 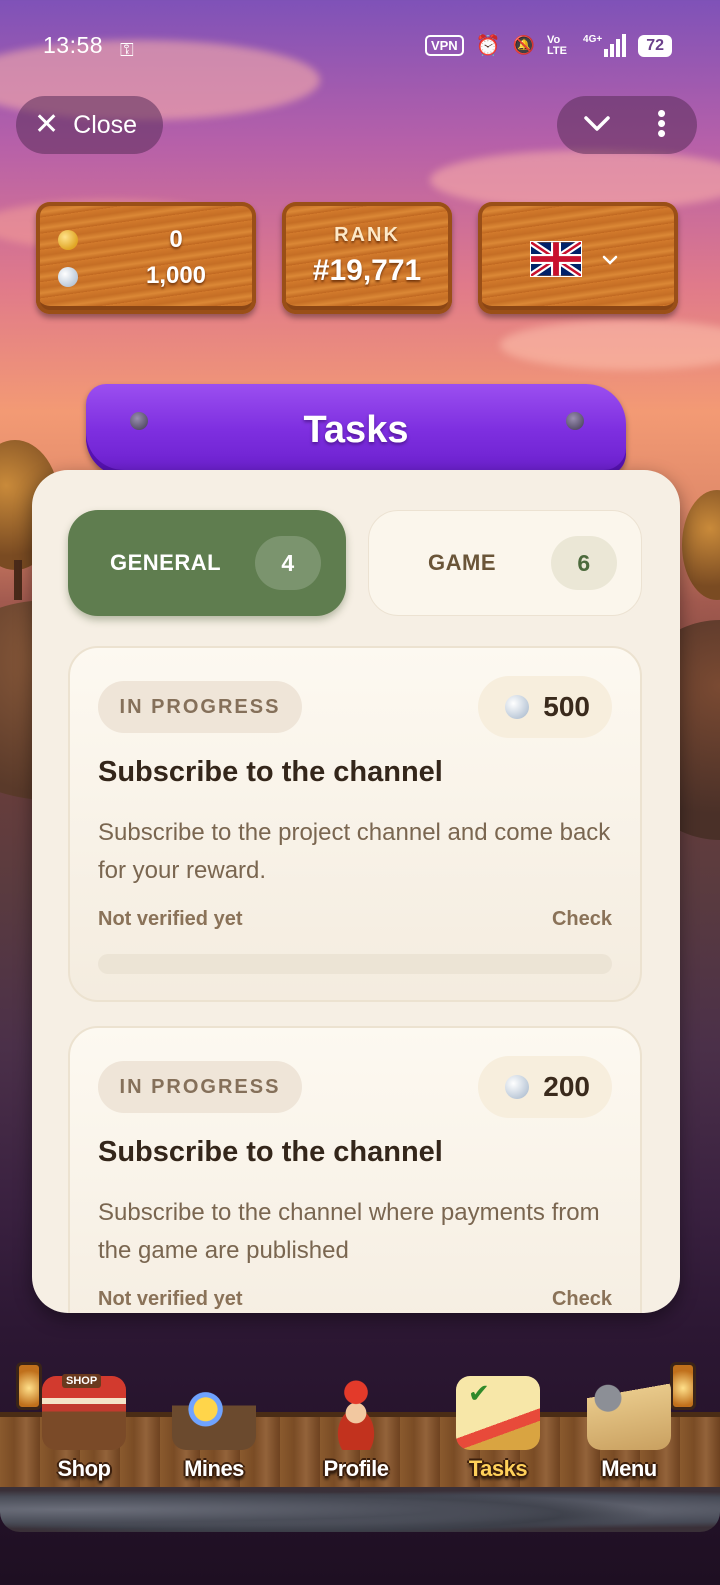 What do you see at coordinates (84, 1412) in the screenshot?
I see `shop-icon: SHOP` at bounding box center [84, 1412].